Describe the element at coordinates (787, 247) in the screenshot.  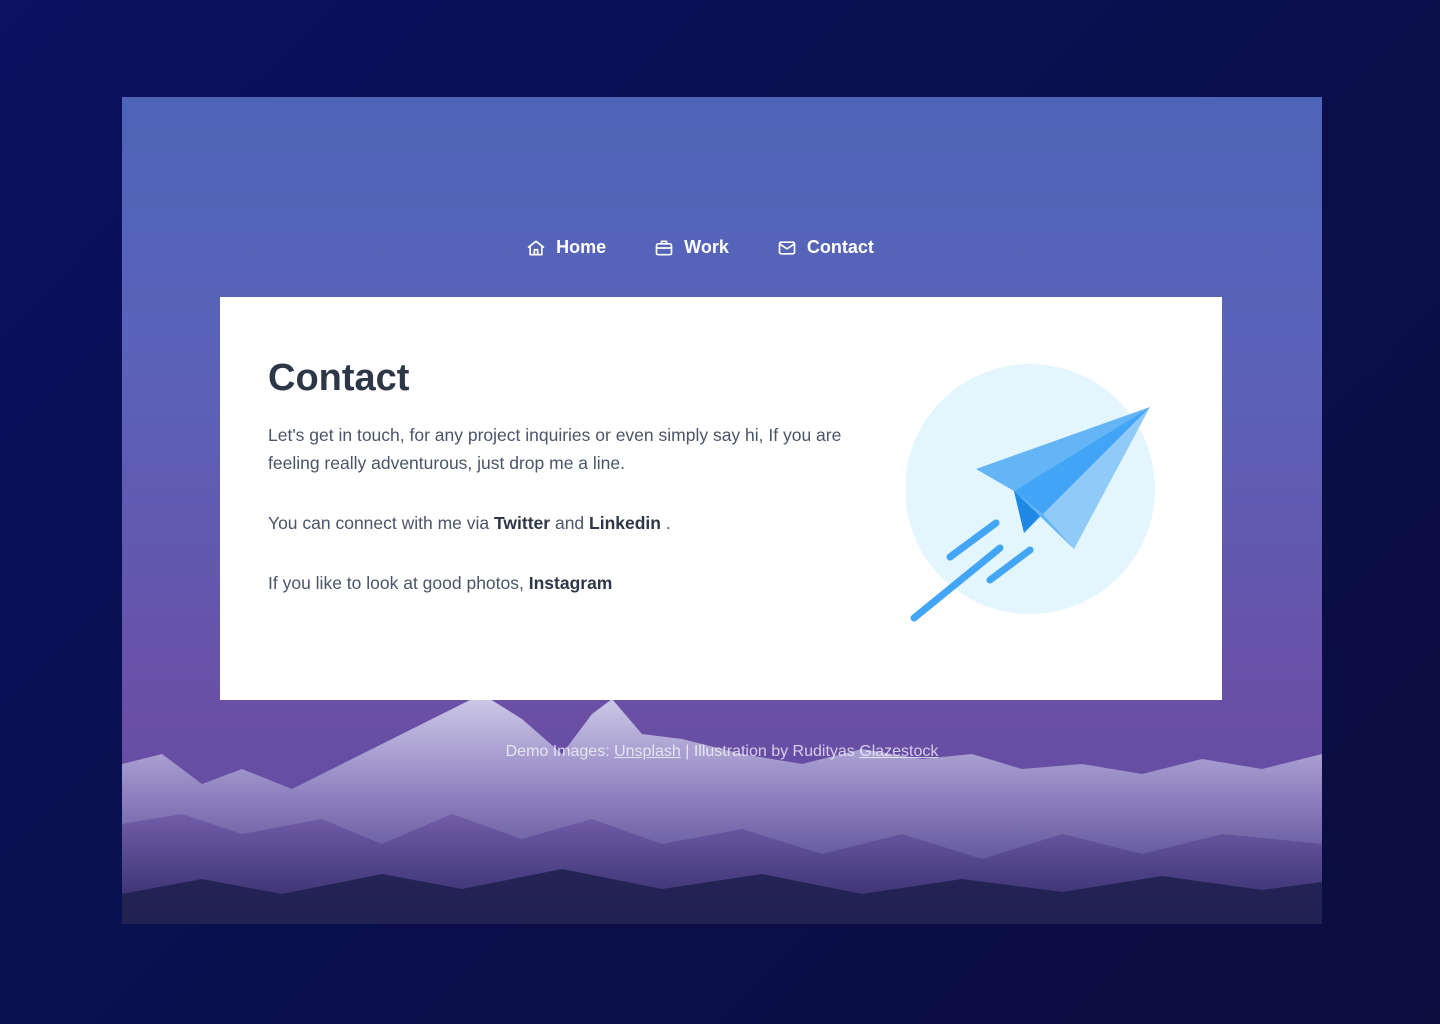
I see `mail-icon` at that location.